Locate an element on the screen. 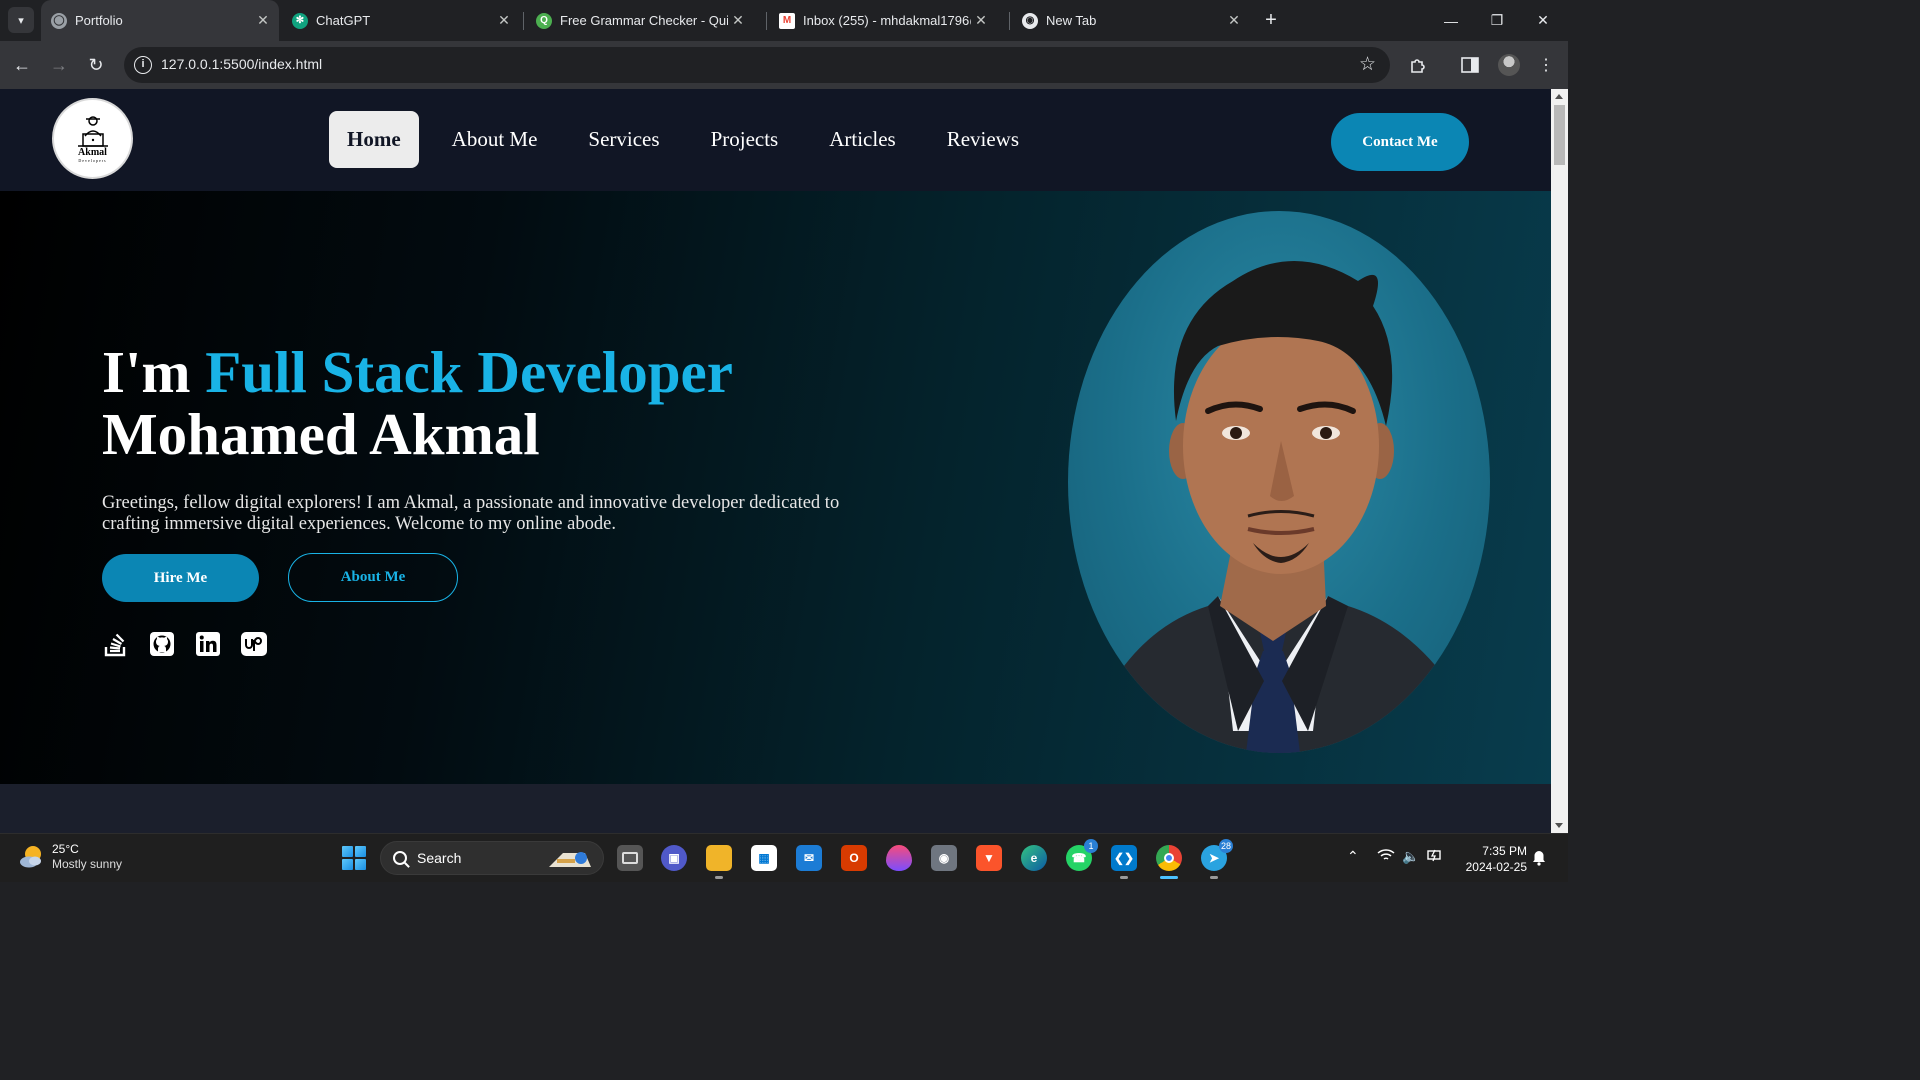  profile-portrait is located at coordinates (1279, 482).